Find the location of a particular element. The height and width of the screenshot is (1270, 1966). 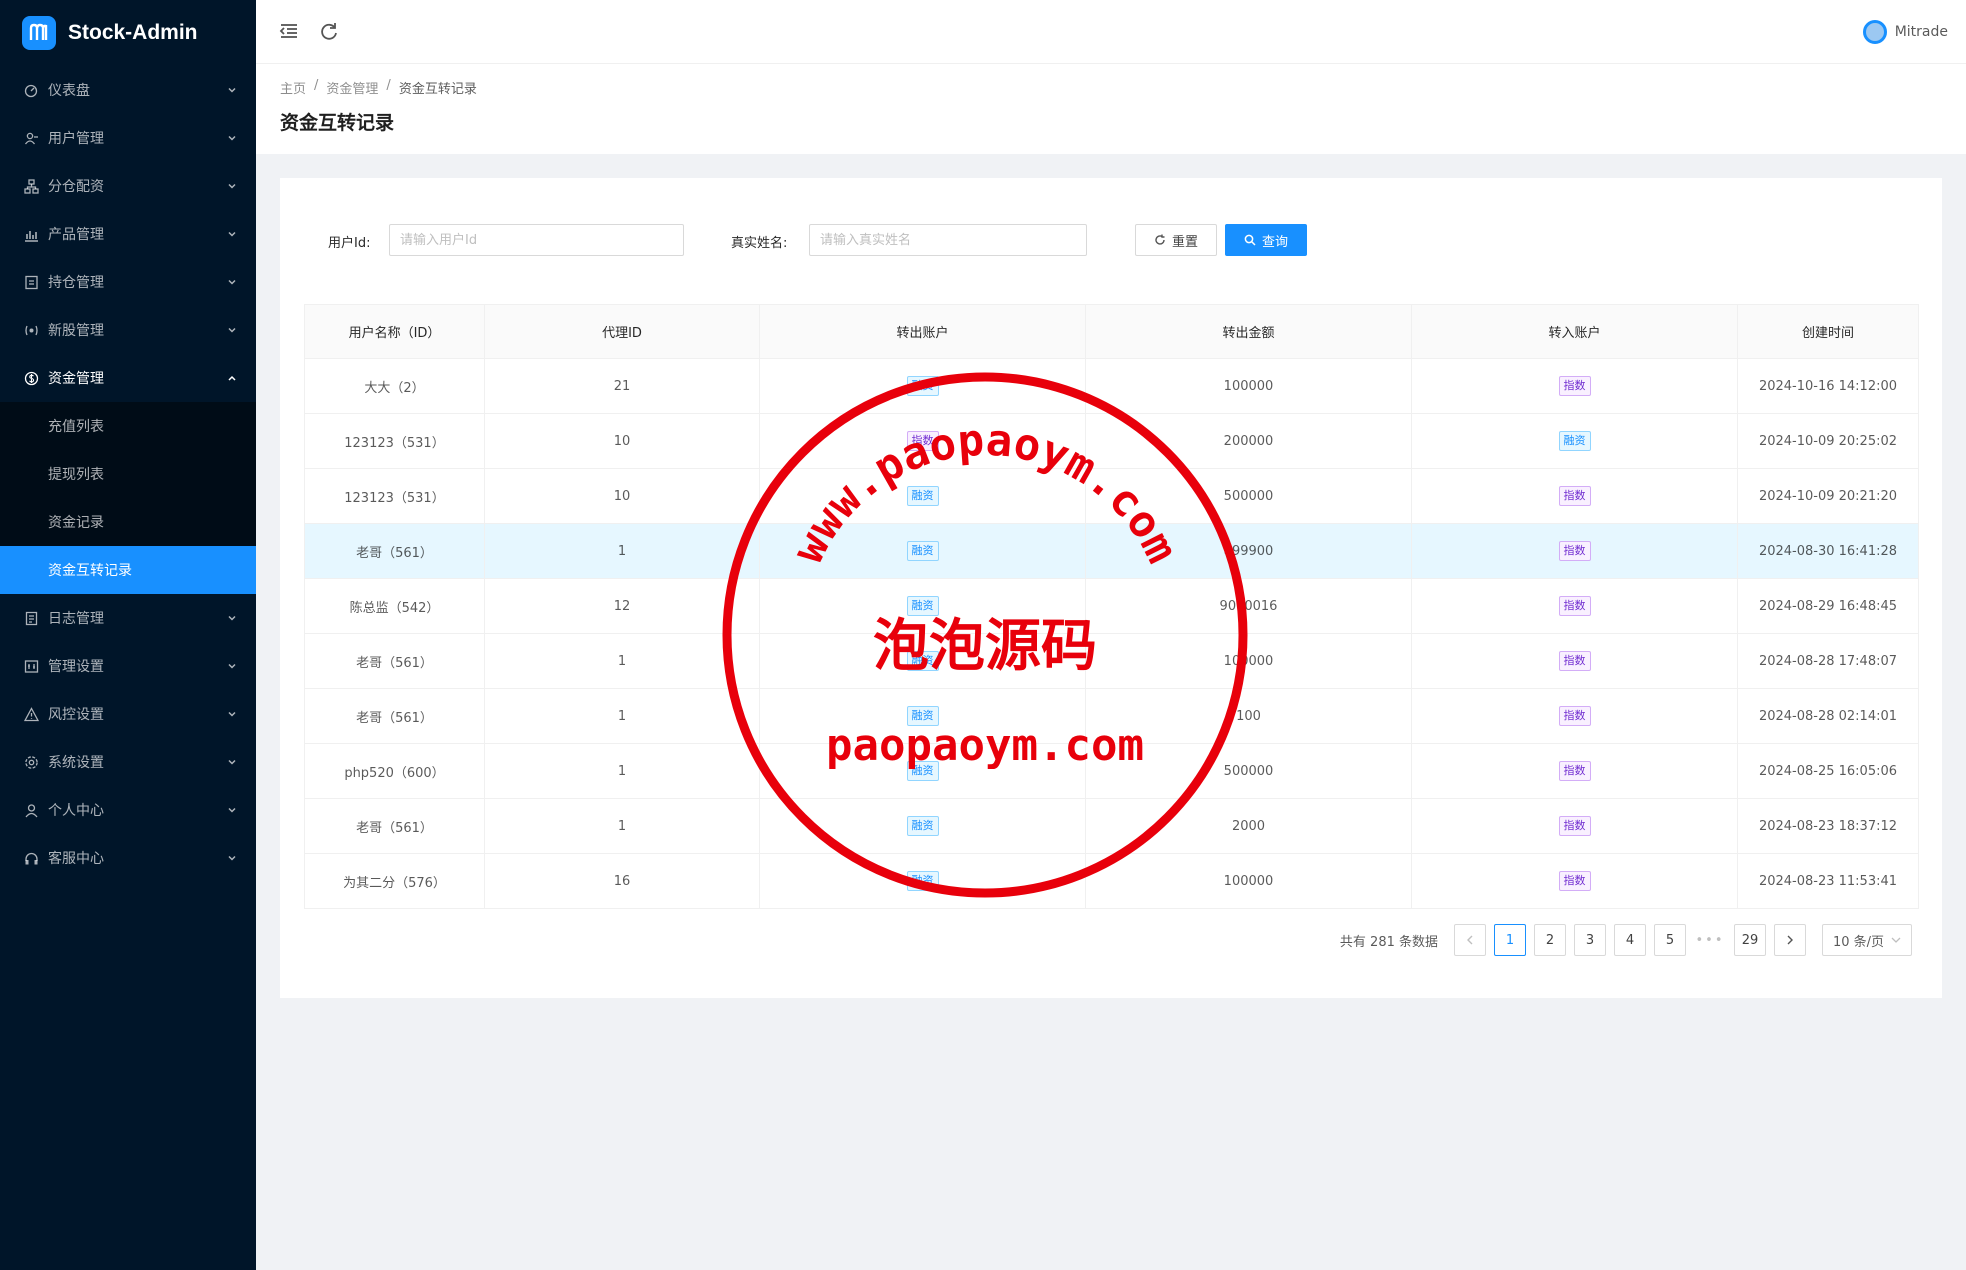

prev-page-button is located at coordinates (1470, 940).